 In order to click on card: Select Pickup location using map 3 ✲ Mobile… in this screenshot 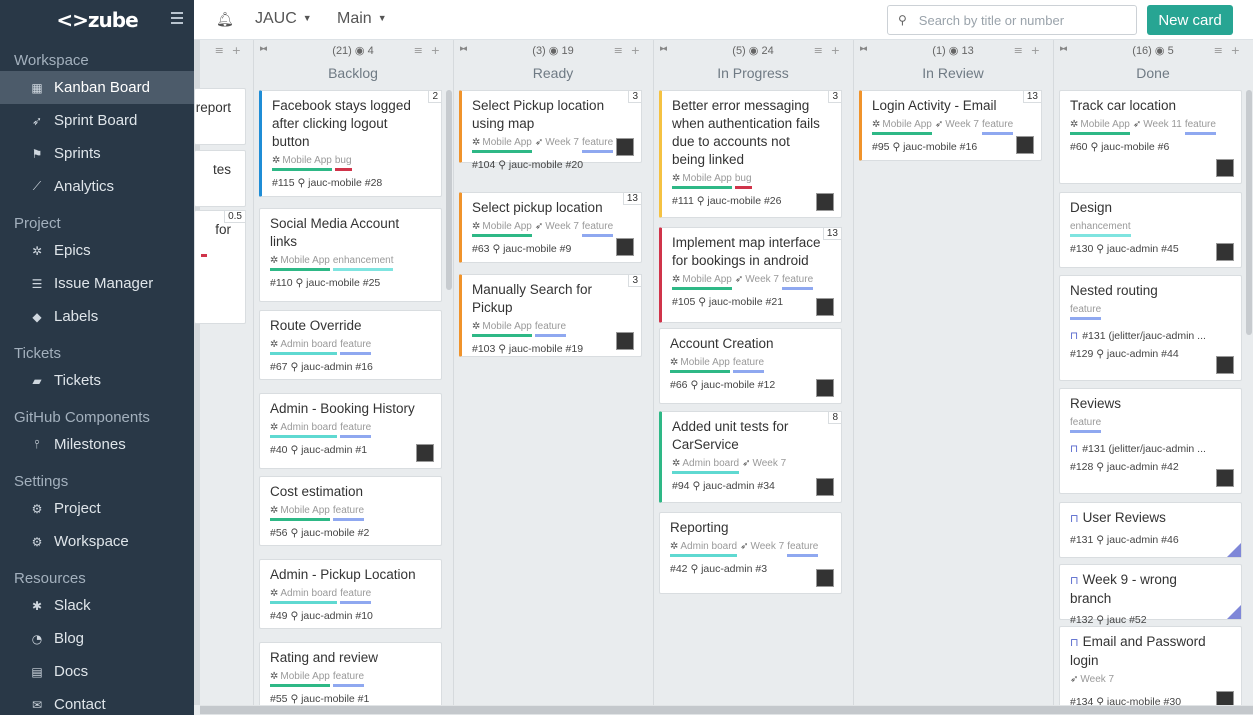, I will do `click(550, 130)`.